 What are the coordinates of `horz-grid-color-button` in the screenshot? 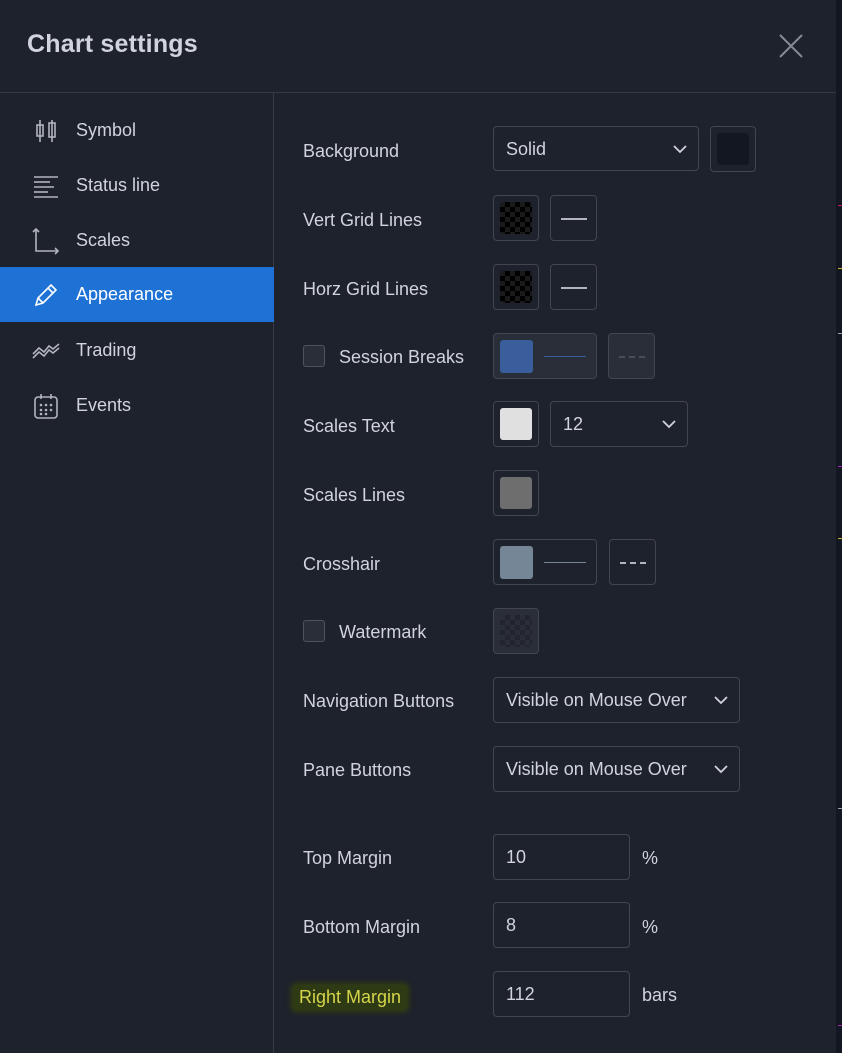 It's located at (516, 287).